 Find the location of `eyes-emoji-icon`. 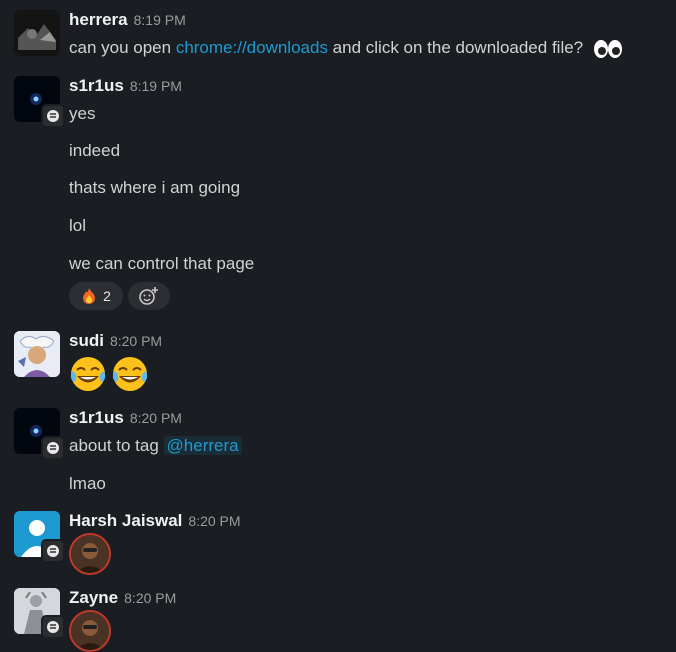

eyes-emoji-icon is located at coordinates (607, 48).